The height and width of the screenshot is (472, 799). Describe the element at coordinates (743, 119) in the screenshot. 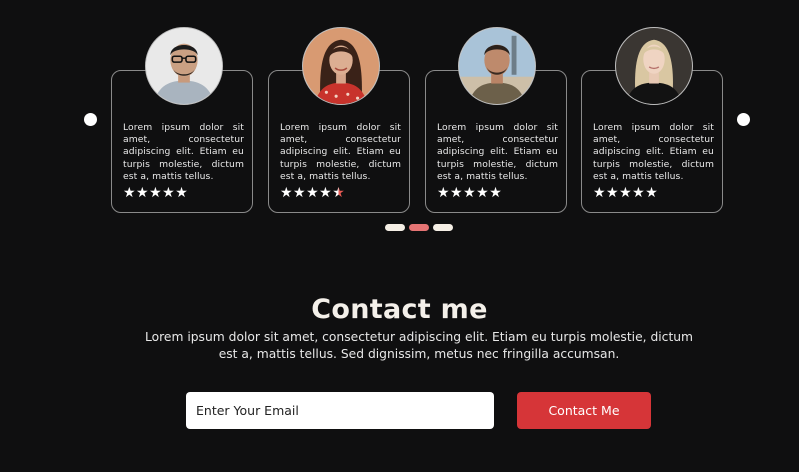

I see `slider-next-dot` at that location.